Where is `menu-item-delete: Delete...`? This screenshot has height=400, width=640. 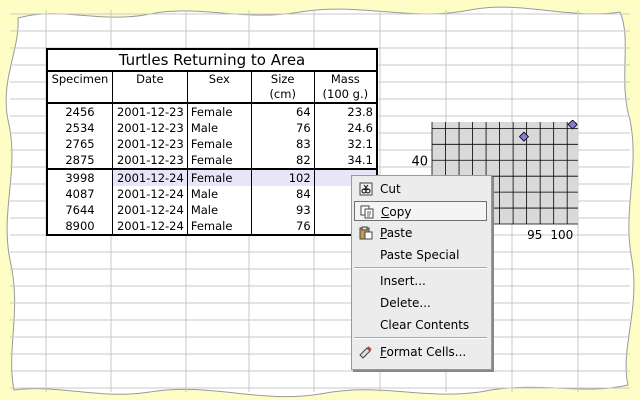 menu-item-delete: Delete... is located at coordinates (420, 303).